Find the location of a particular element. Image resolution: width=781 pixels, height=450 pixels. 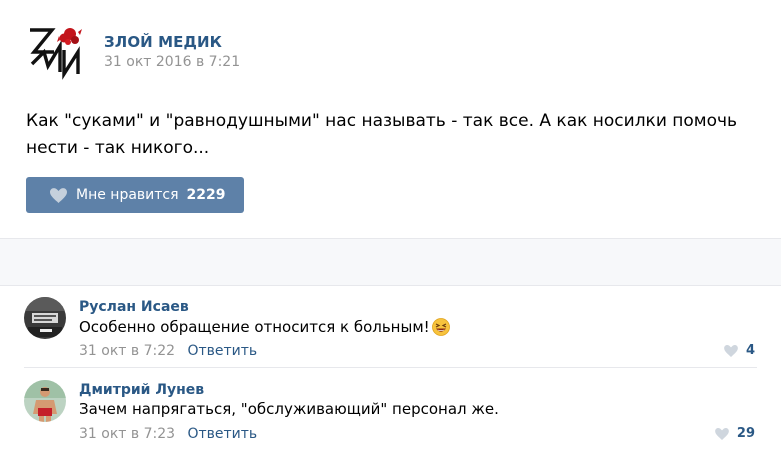

comment-author: Руслан Исаев is located at coordinates (134, 307).